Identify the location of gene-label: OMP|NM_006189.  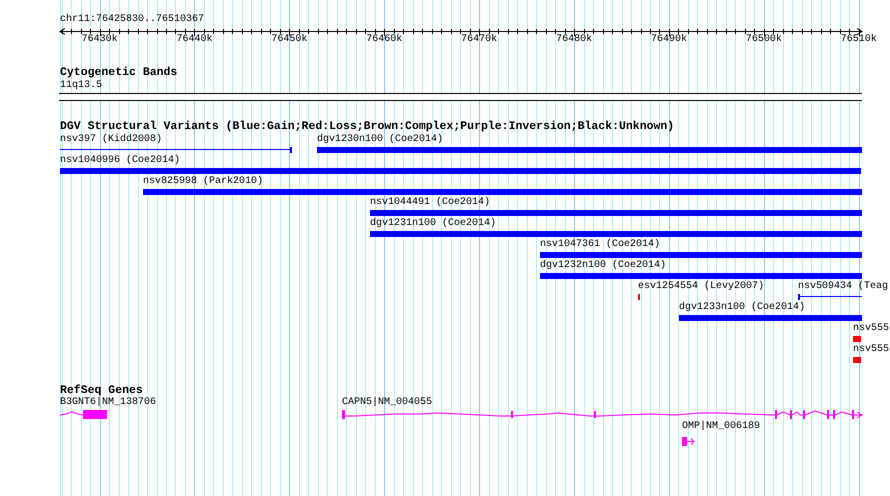
(721, 427).